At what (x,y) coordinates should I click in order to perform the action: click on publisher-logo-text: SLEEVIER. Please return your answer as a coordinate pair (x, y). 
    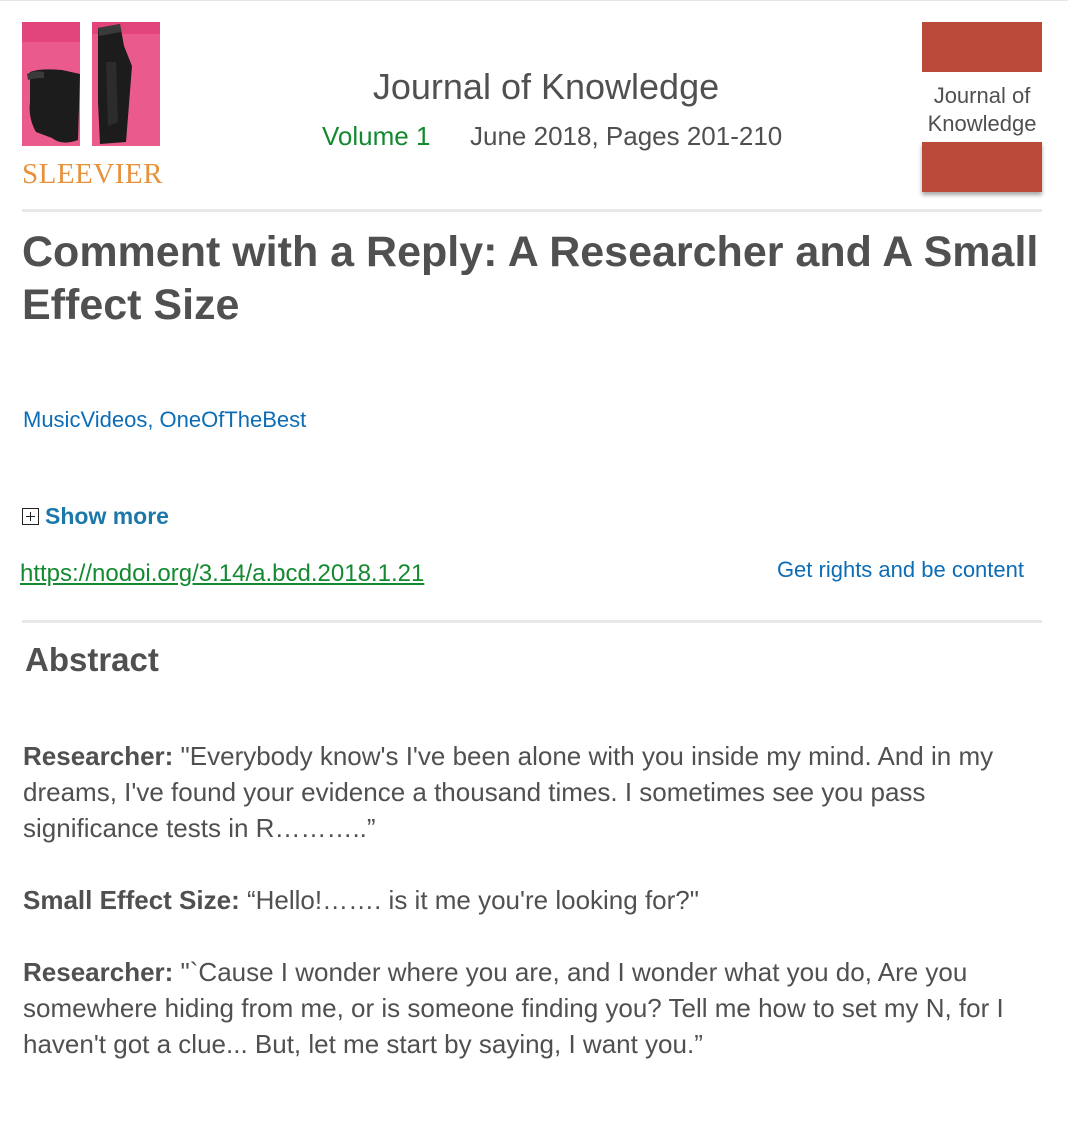
    Looking at the image, I should click on (92, 174).